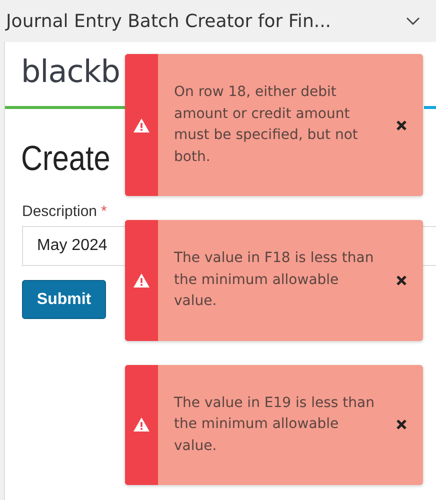 The image size is (436, 500). What do you see at coordinates (104, 211) in the screenshot?
I see `required-mark: *` at bounding box center [104, 211].